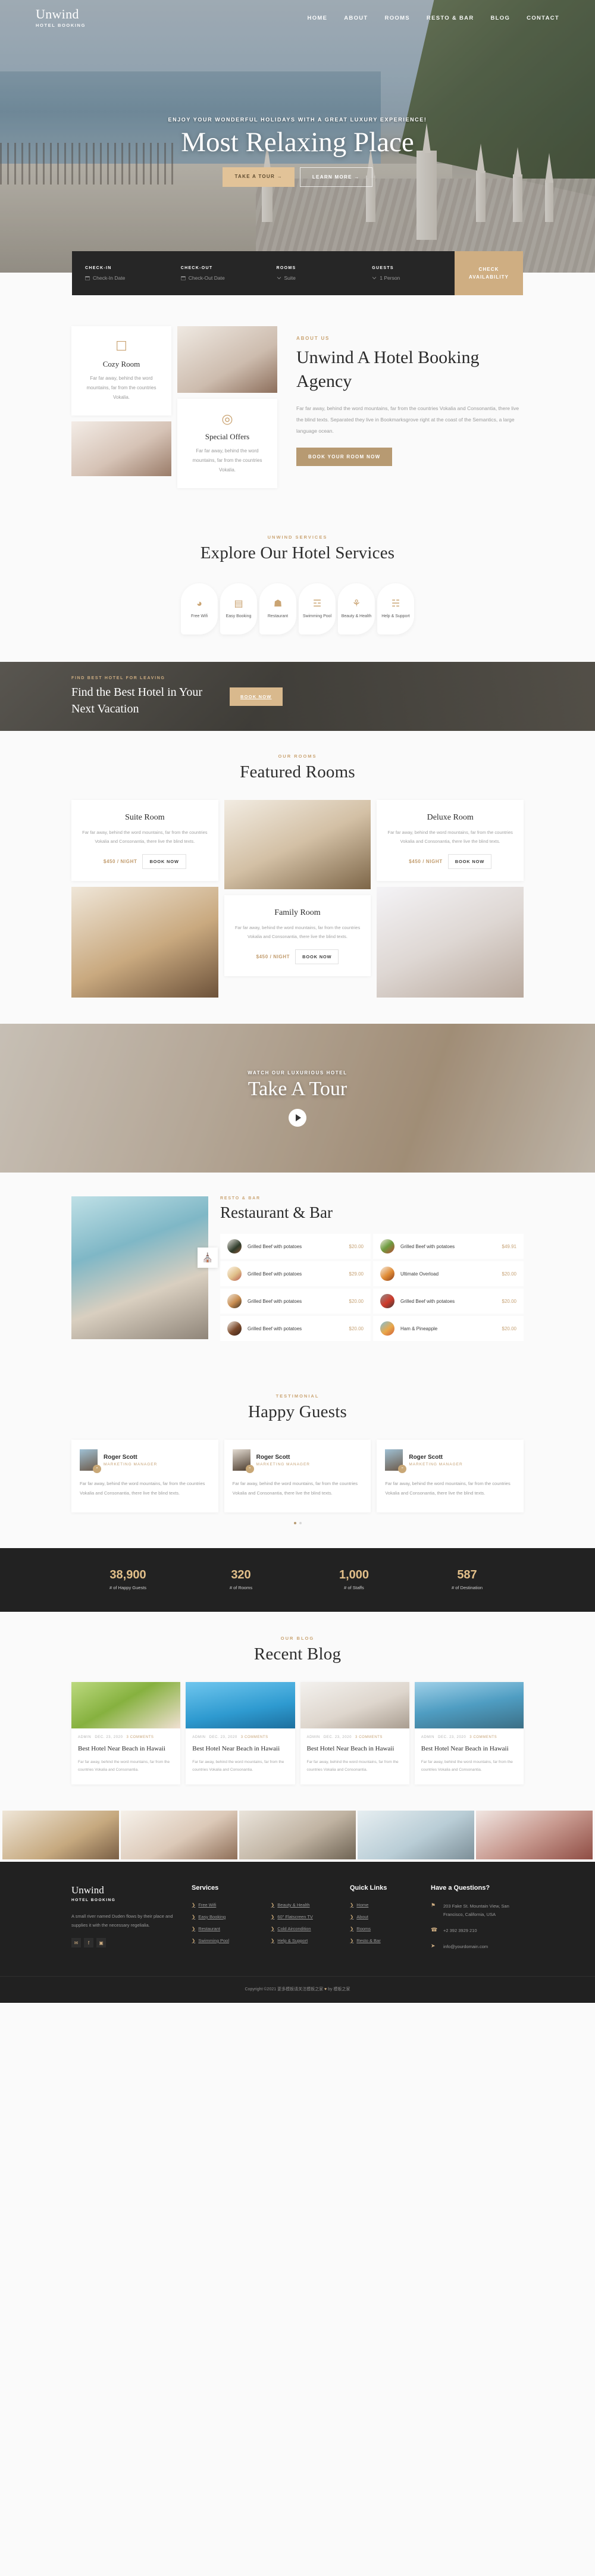 This screenshot has height=2576, width=595. What do you see at coordinates (226, 1928) in the screenshot?
I see `footer-link-restaurant: ❯ Restaurant` at bounding box center [226, 1928].